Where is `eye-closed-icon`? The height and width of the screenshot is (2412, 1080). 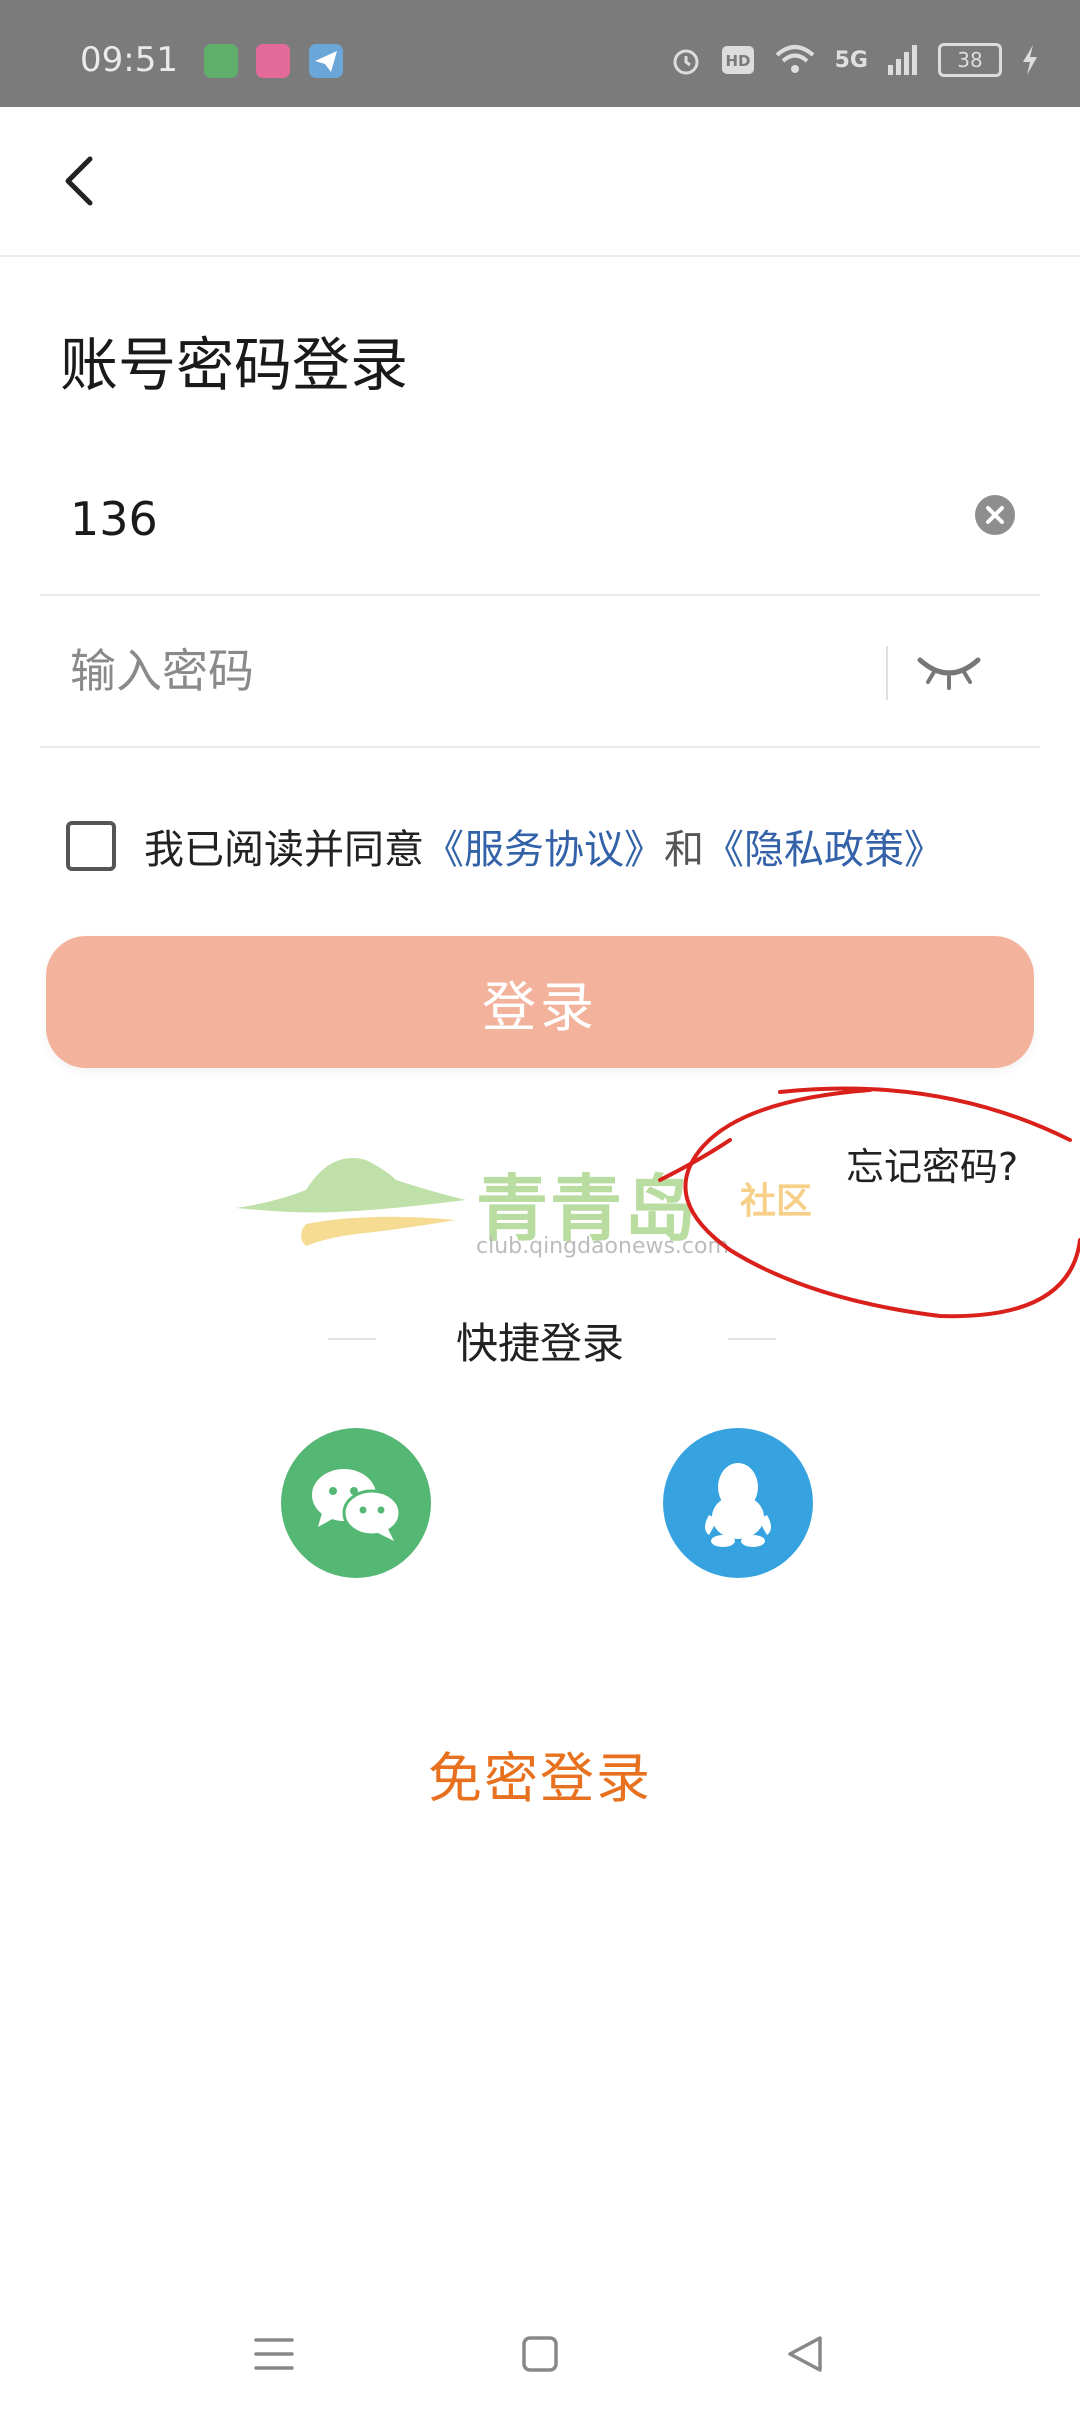
eye-closed-icon is located at coordinates (949, 673).